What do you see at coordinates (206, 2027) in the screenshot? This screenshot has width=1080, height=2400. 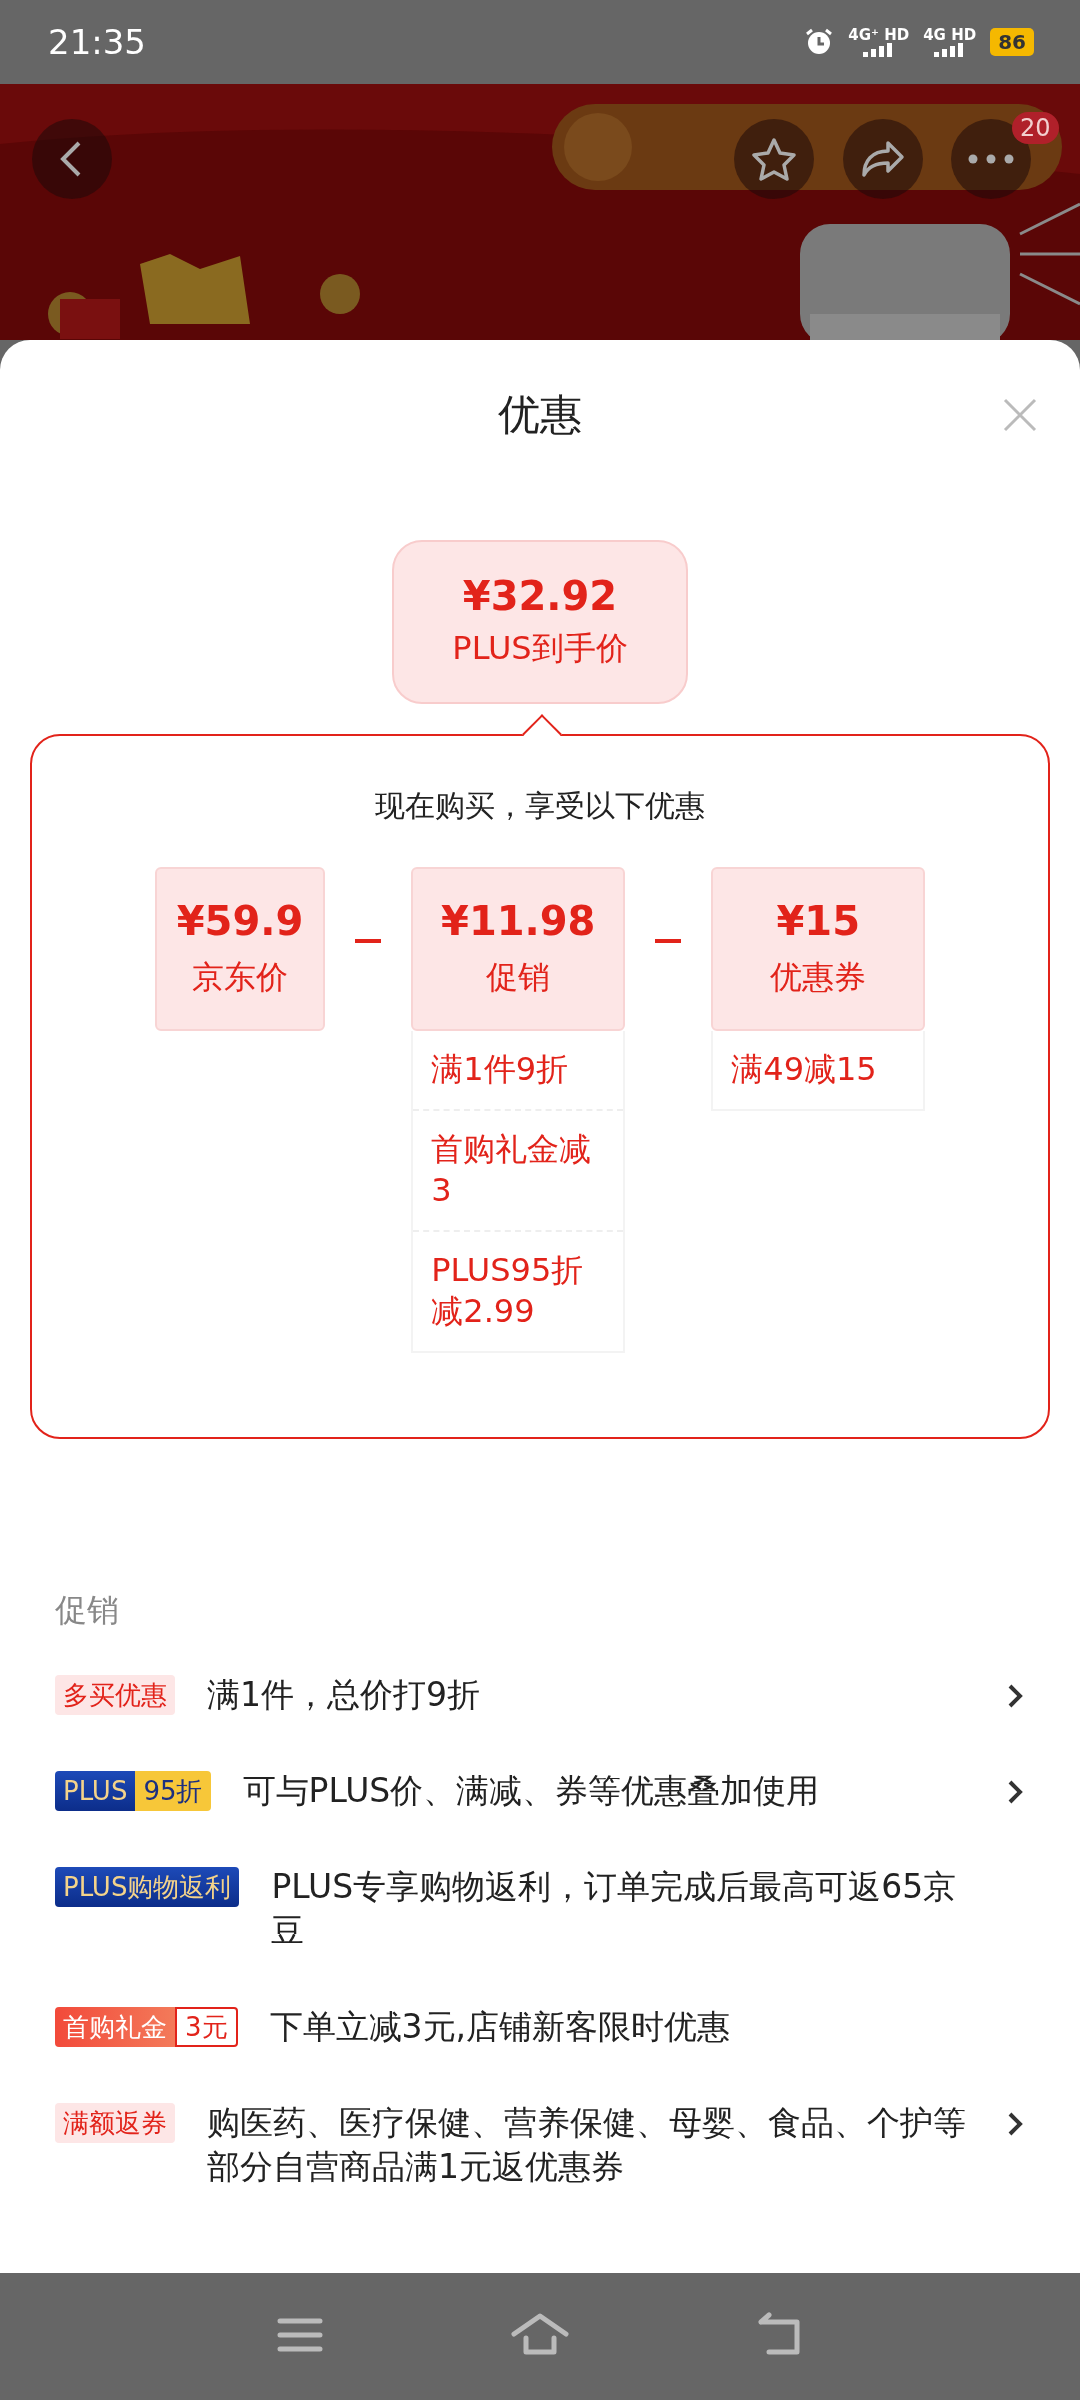 I see `promo-tag: 3元` at bounding box center [206, 2027].